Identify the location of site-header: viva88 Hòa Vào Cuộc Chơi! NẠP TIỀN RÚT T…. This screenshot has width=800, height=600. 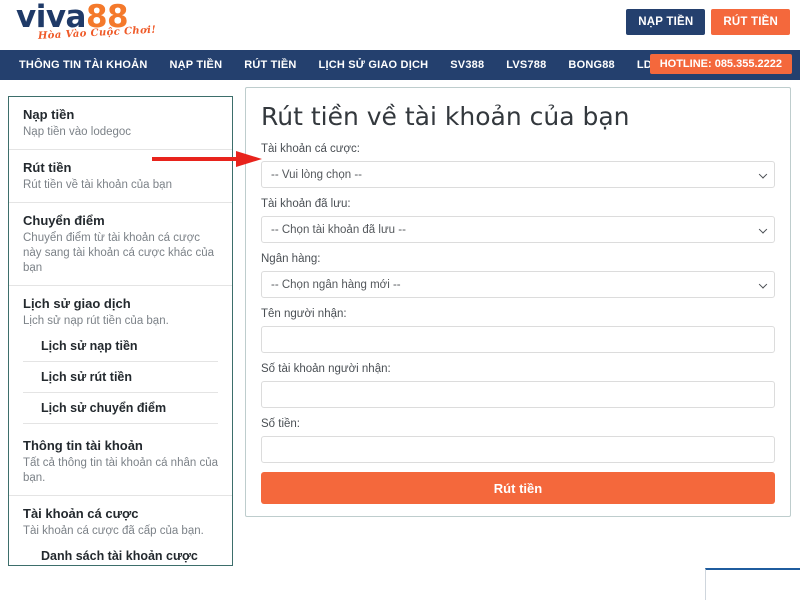
(400, 25).